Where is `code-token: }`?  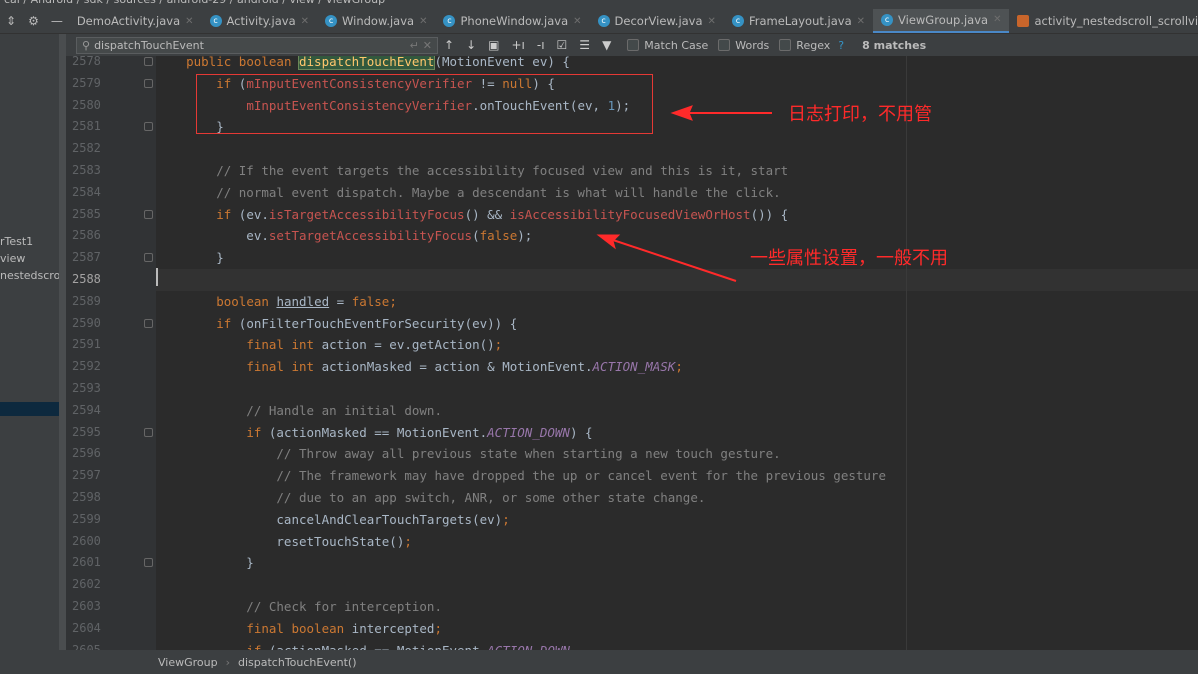 code-token: } is located at coordinates (205, 563).